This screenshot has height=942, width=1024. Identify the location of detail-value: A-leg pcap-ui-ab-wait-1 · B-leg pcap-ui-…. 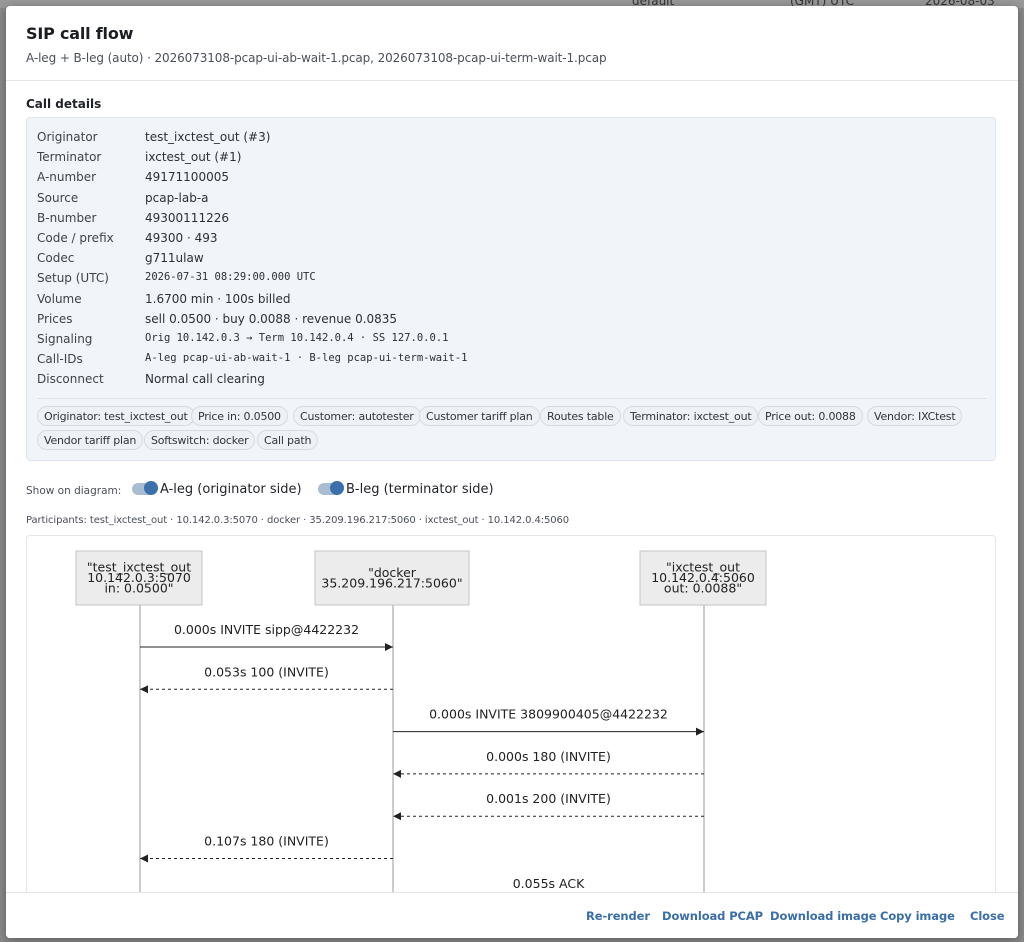
(306, 358).